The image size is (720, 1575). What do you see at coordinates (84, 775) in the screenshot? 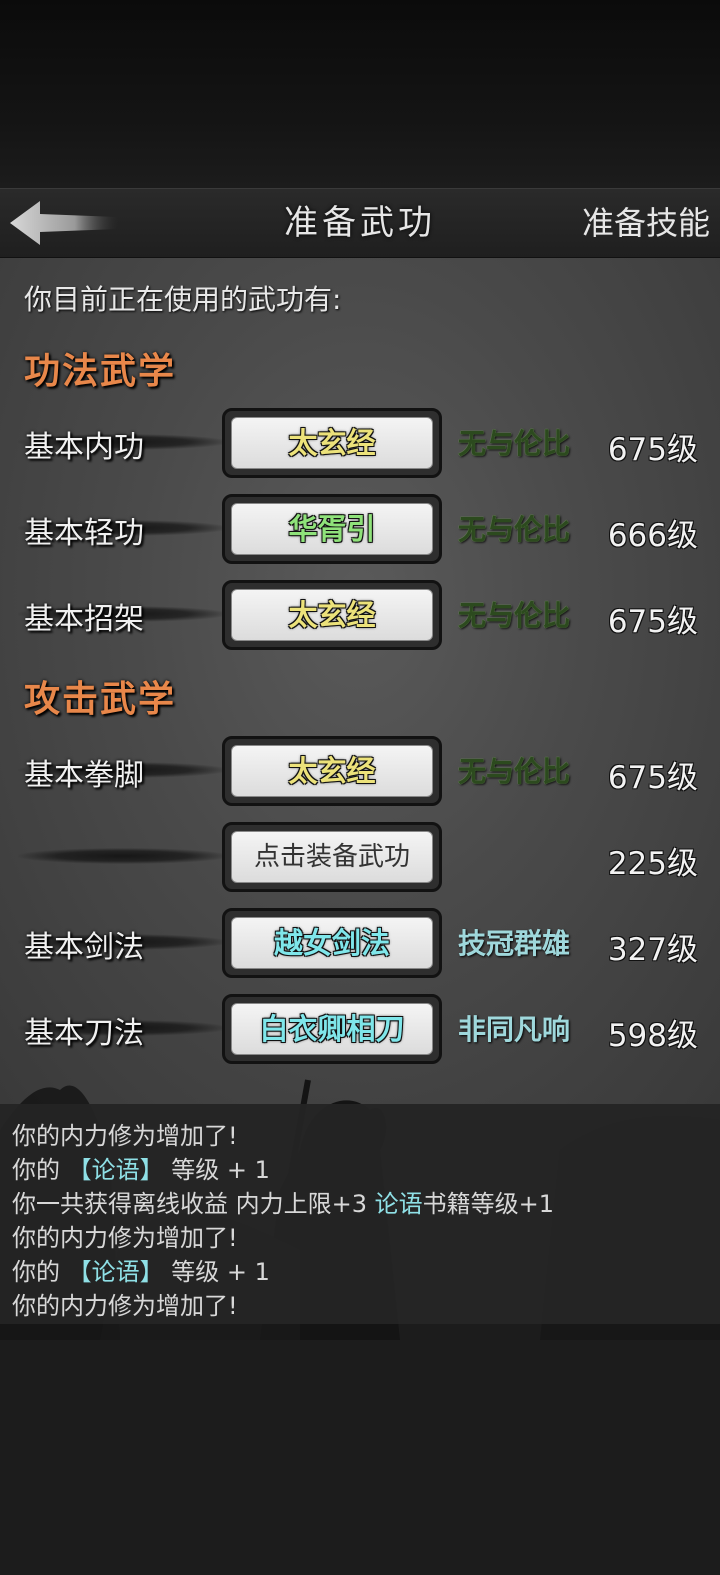
I see `slot-label: 基本拳脚` at bounding box center [84, 775].